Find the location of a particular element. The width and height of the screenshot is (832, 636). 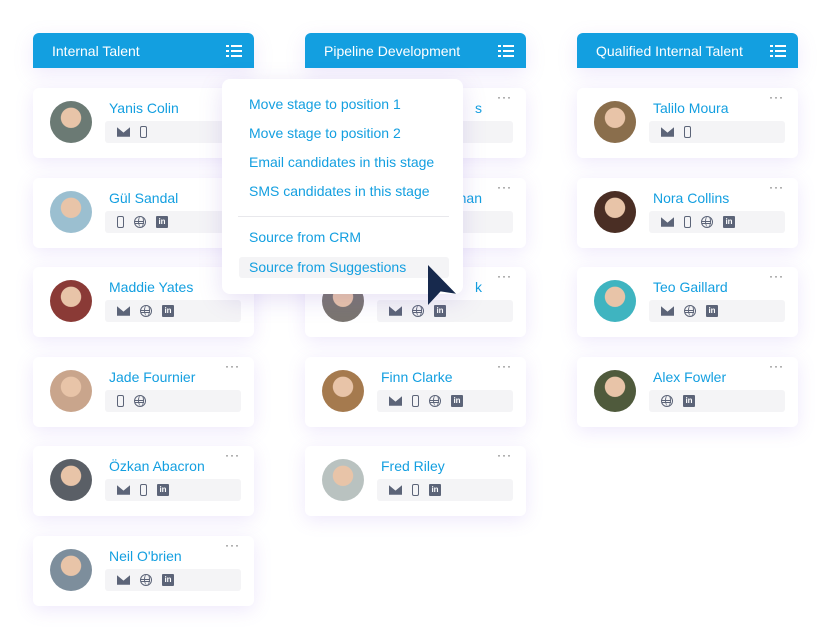

candidate-name: k is located at coordinates (478, 287).